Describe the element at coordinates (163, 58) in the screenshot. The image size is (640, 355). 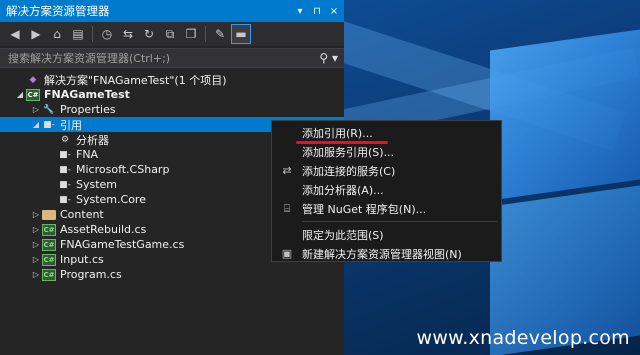
I see `search-input: 搜索解决方案资源管理器(Ctrl+;)` at that location.